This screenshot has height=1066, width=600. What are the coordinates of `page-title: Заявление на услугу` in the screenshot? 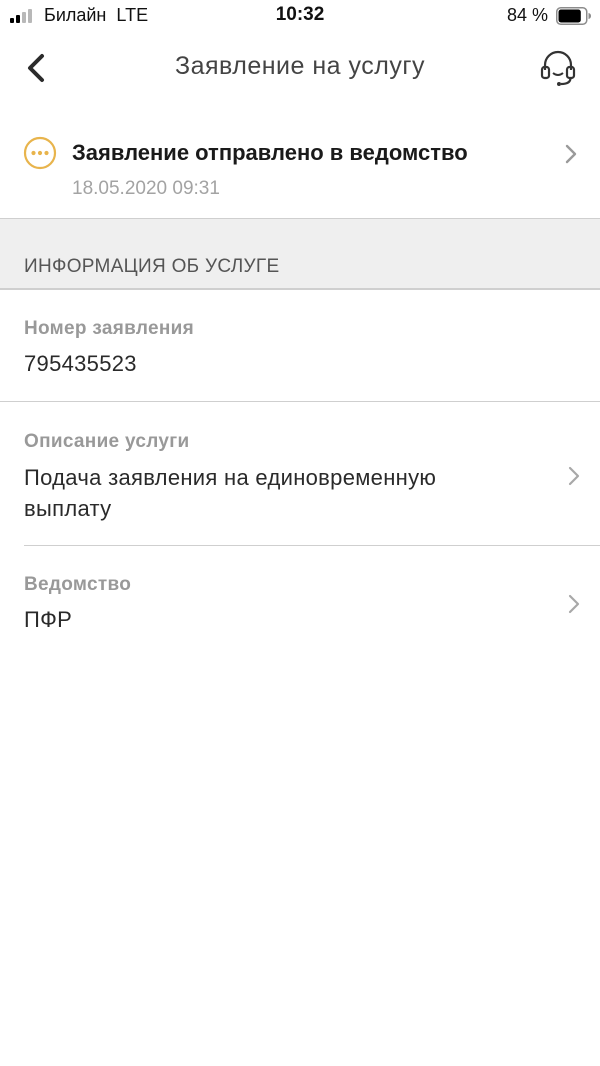 It's located at (300, 66).